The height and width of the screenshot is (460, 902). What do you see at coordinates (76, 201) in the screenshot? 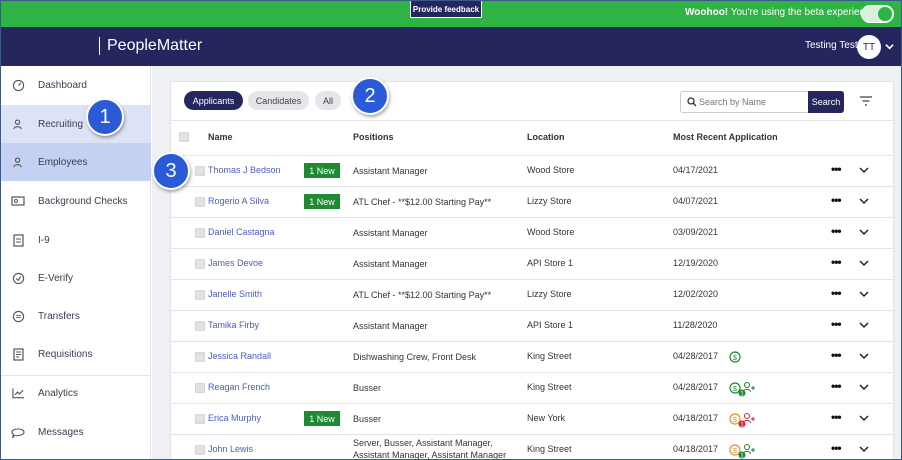
I see `sidebar-item-background-checks: Background Checks` at bounding box center [76, 201].